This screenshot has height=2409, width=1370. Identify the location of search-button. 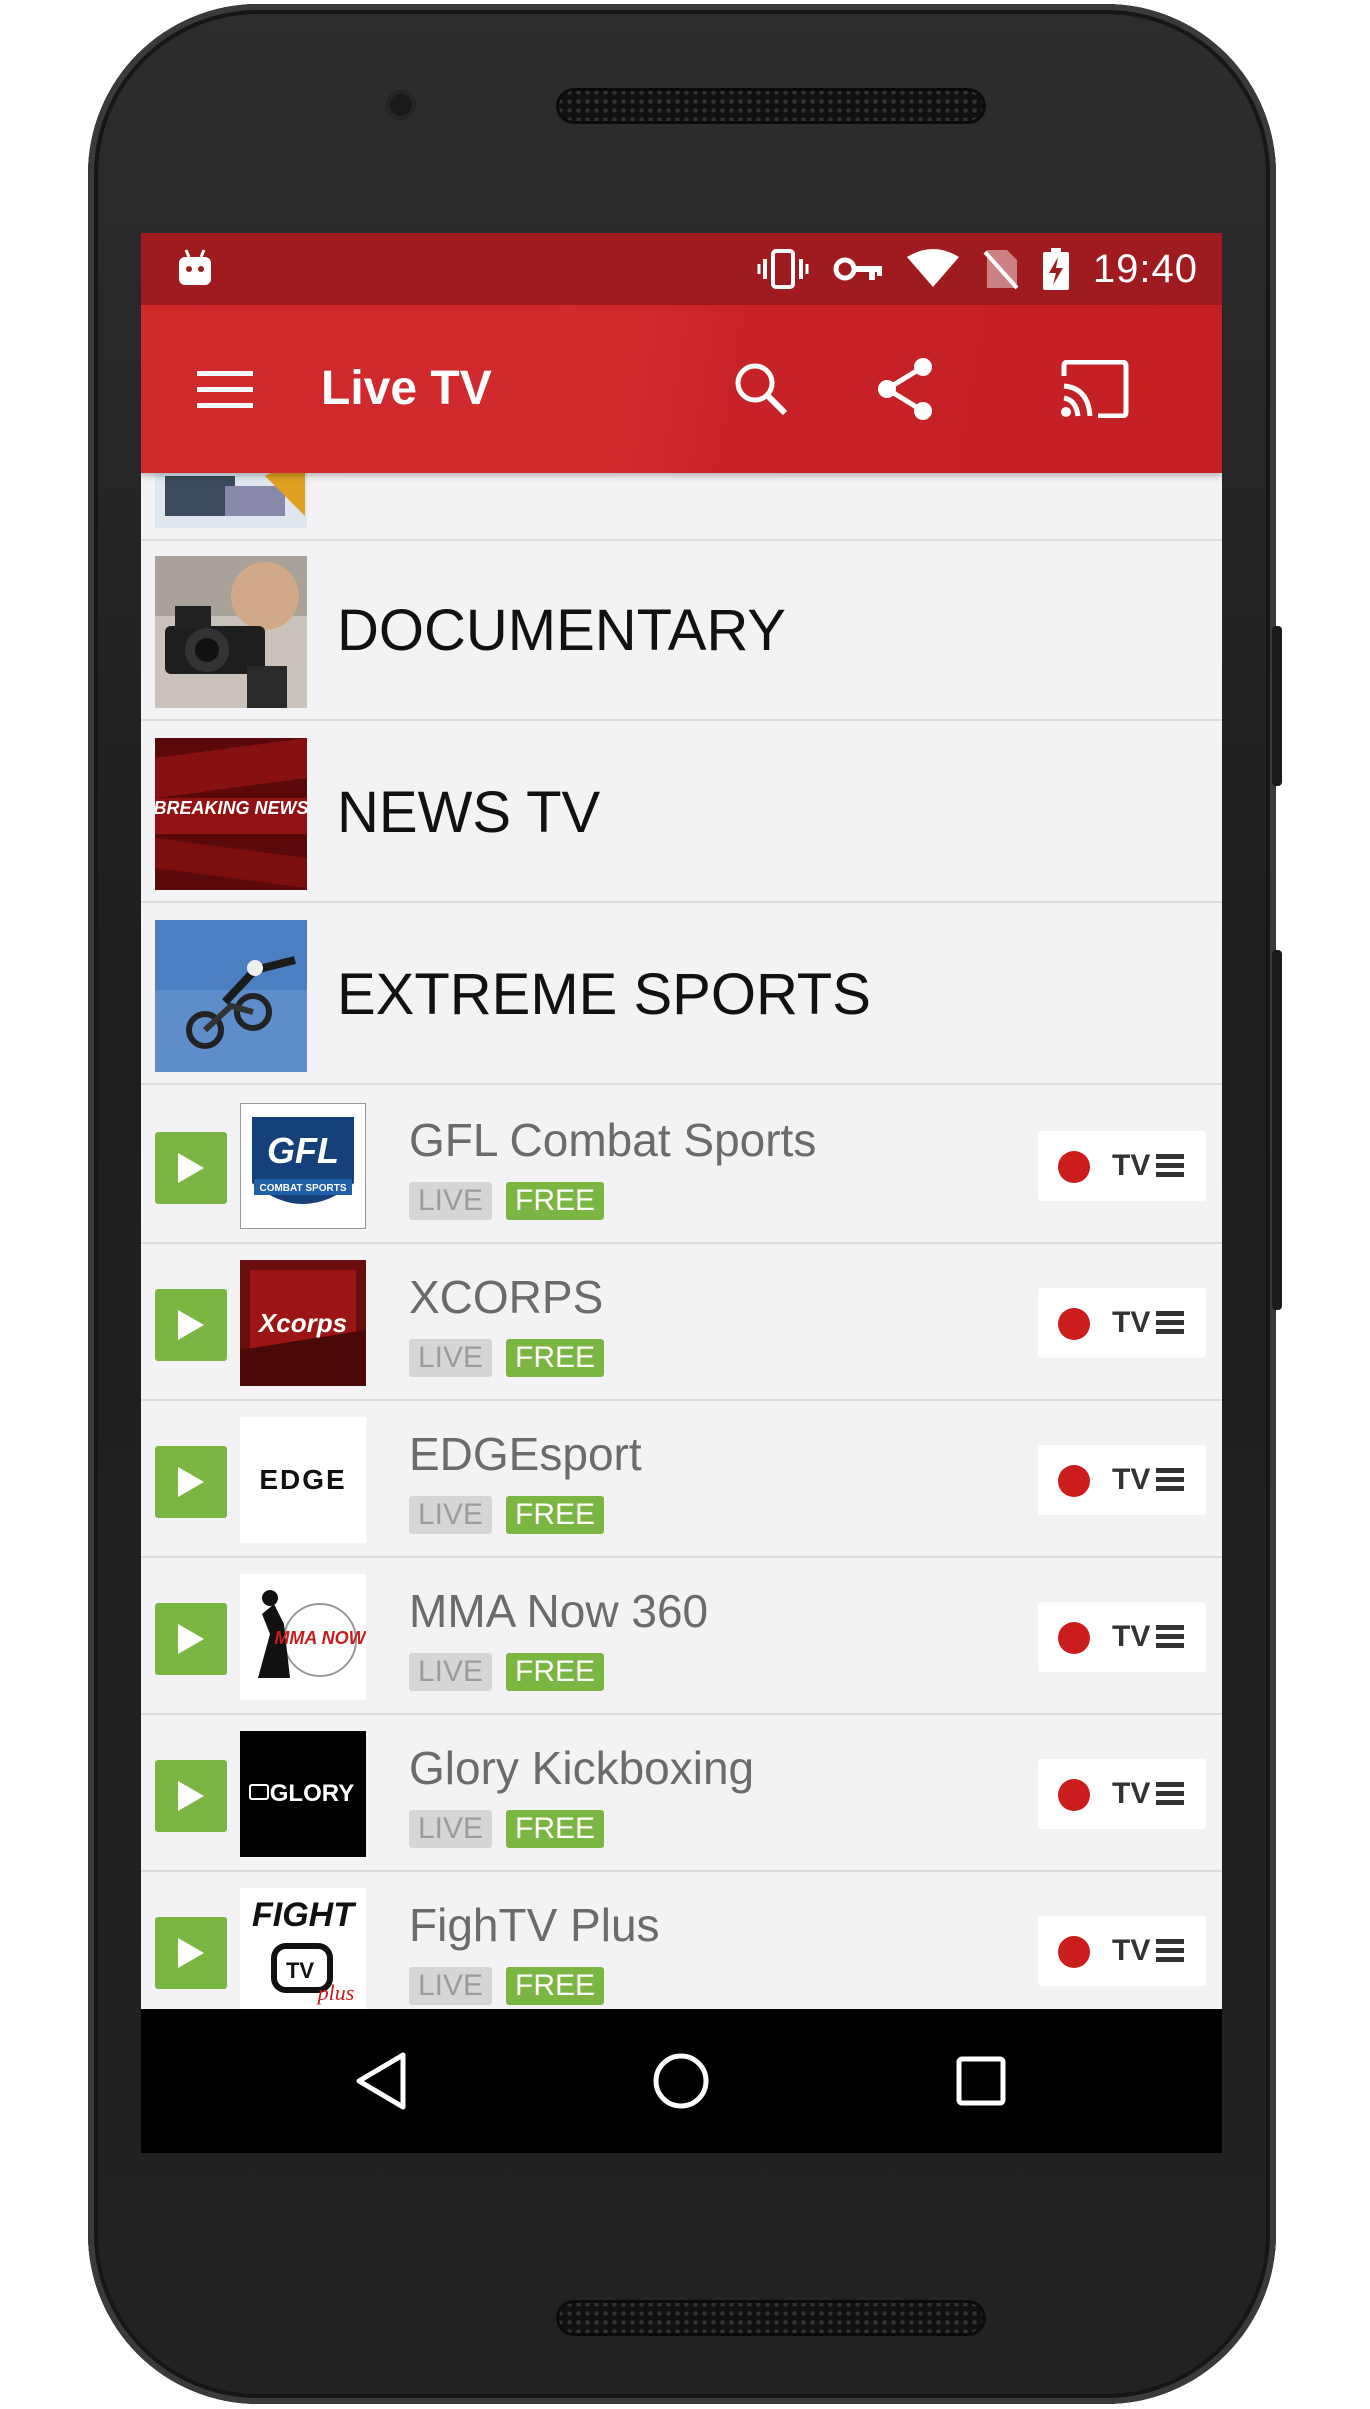
(761, 389).